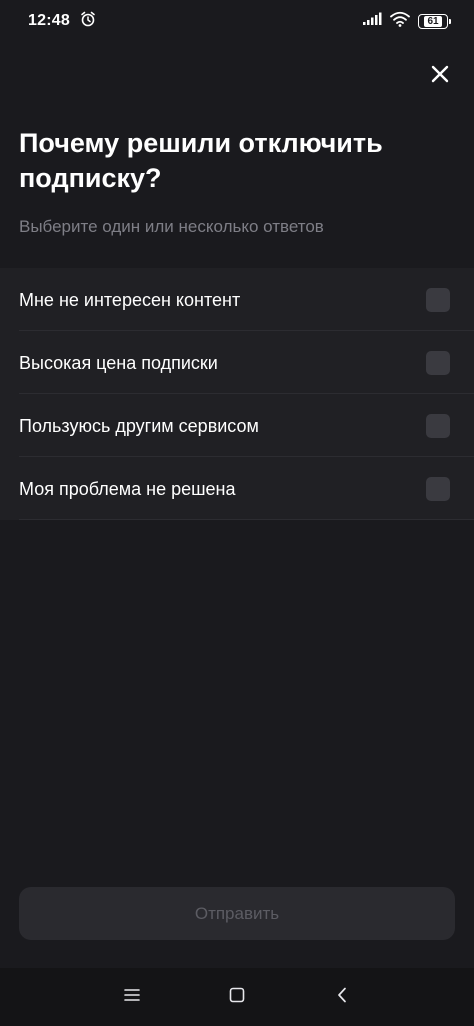  Describe the element at coordinates (118, 362) in the screenshot. I see `option-label: Высокая цена подписки` at that location.